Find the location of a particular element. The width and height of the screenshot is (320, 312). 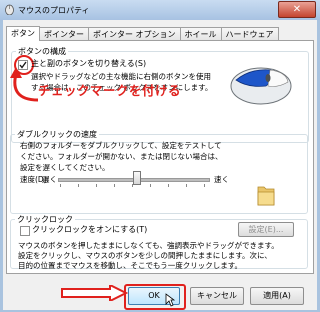

double-click-desc-line1: 右側のフォルダーをダブルクリックして、設定をテストして is located at coordinates (121, 145).